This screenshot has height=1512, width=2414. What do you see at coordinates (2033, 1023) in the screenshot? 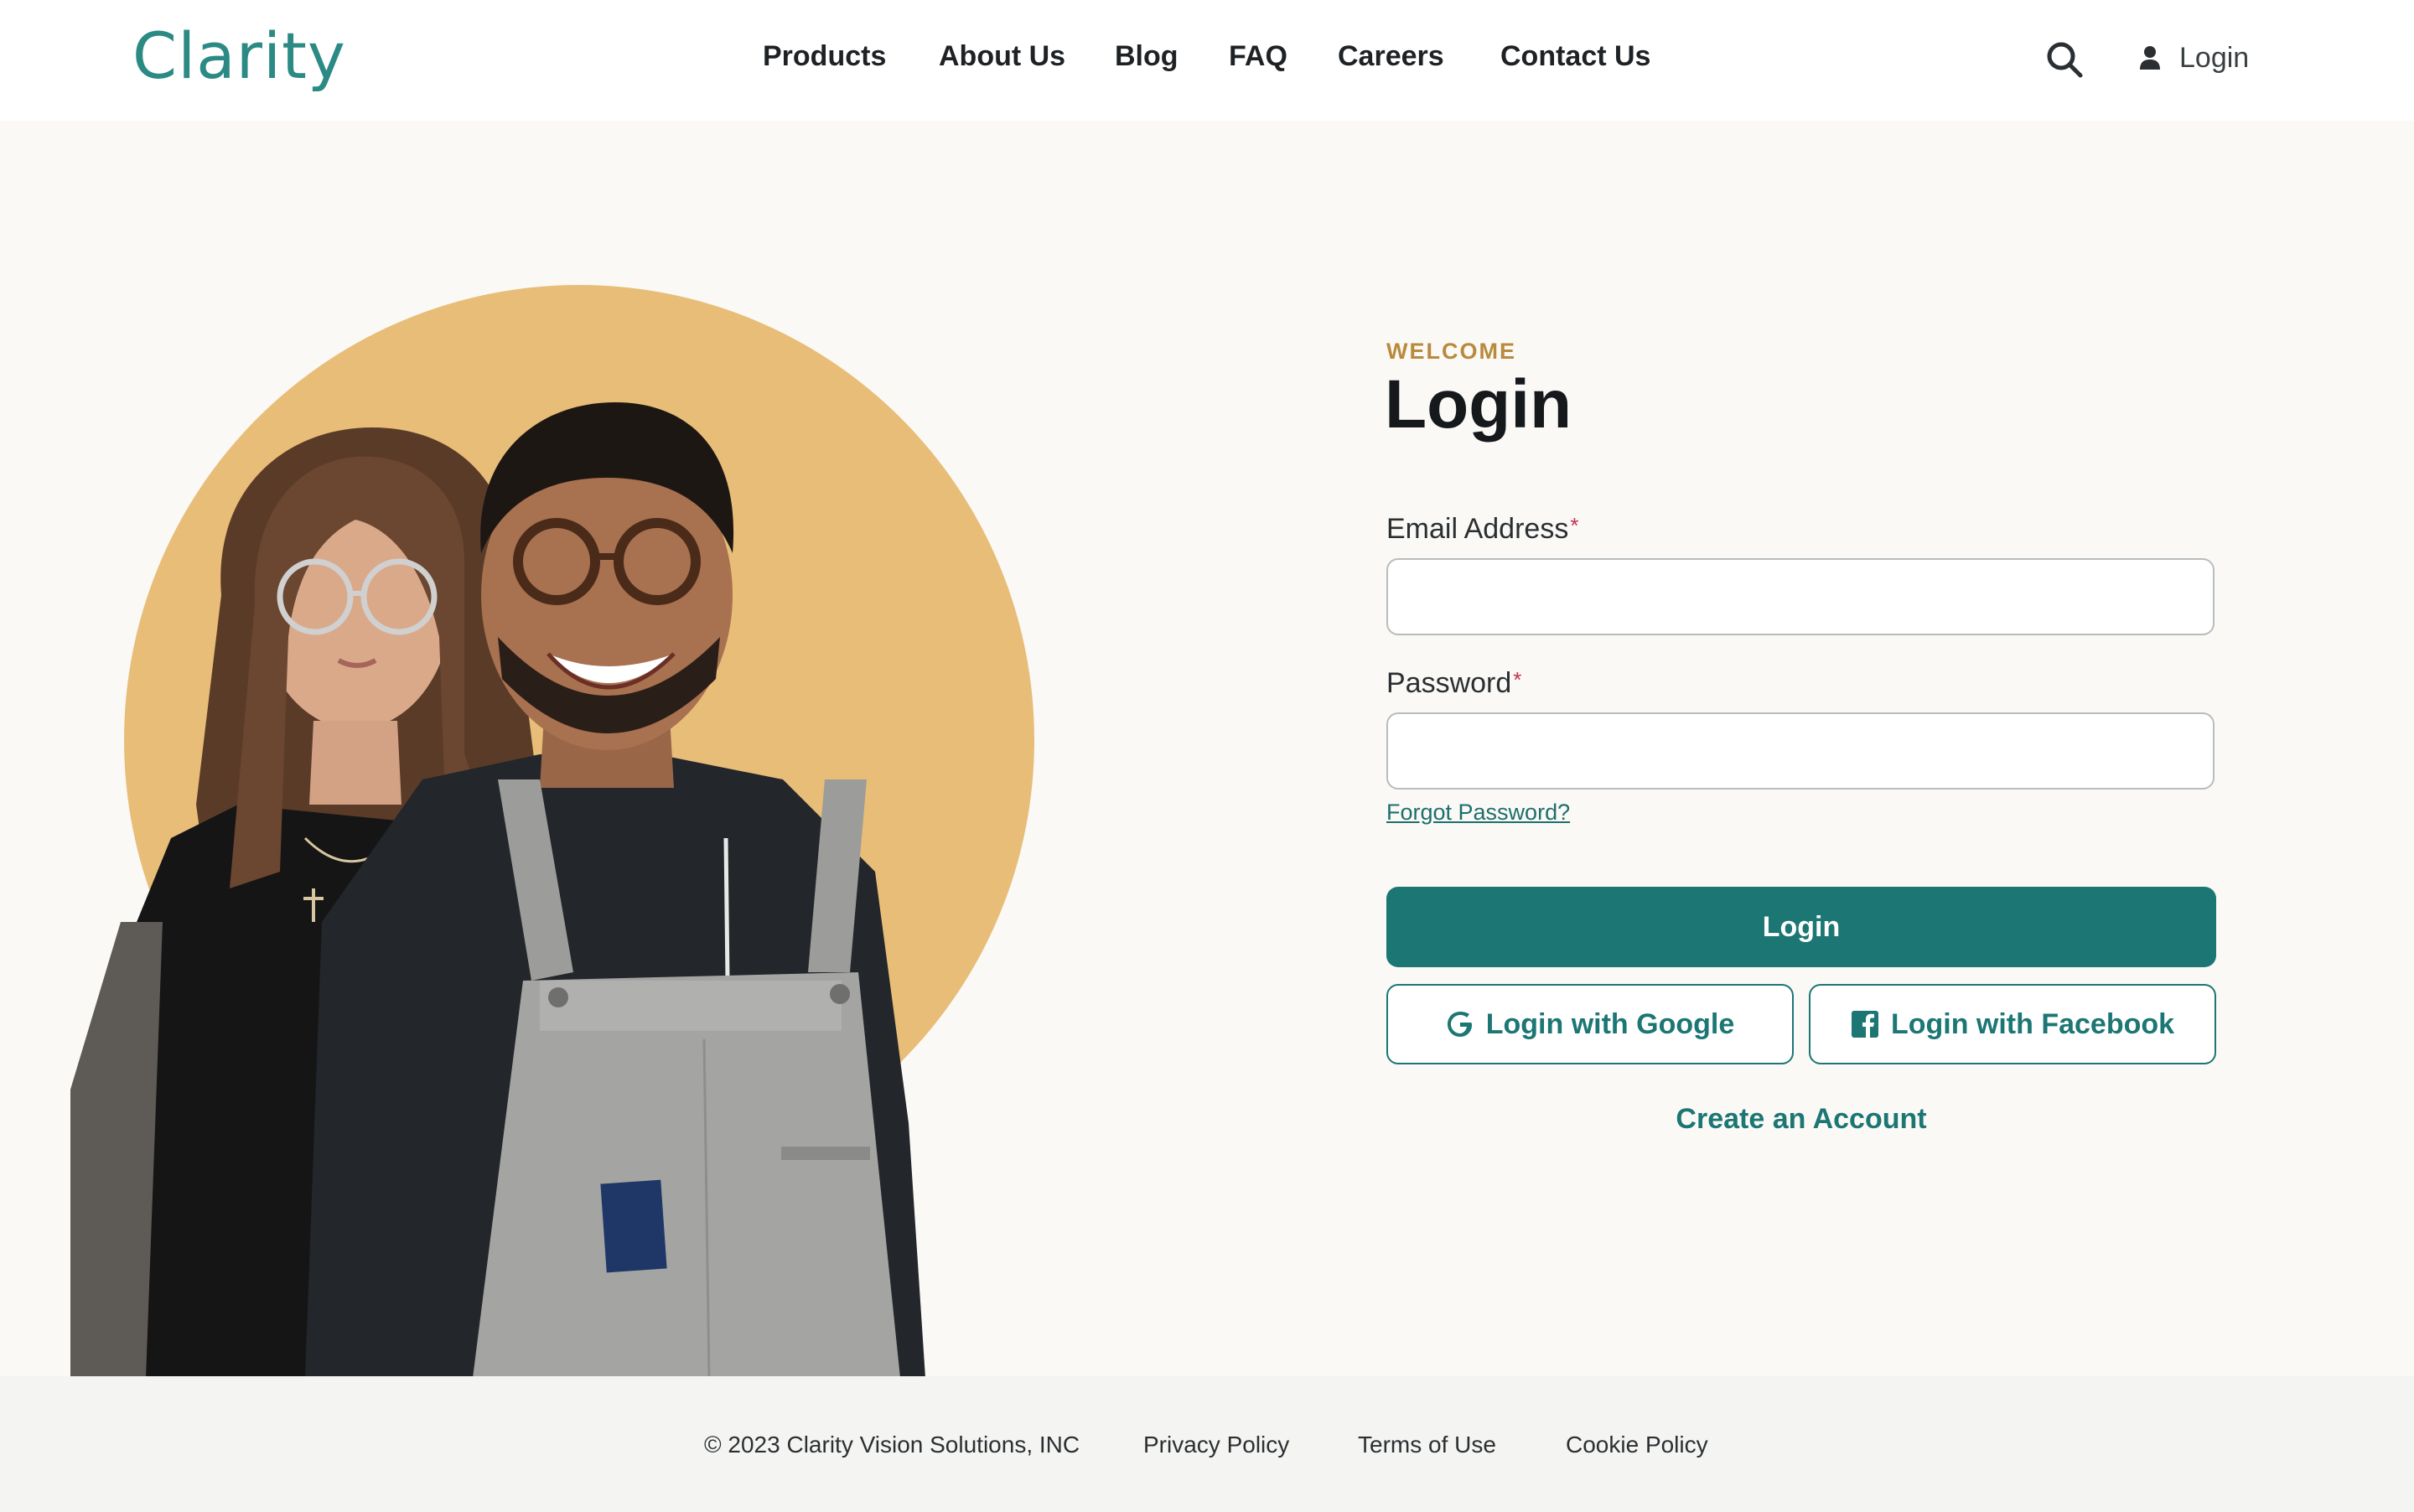
I see `facebook-button-label: Login with Facebook` at bounding box center [2033, 1023].